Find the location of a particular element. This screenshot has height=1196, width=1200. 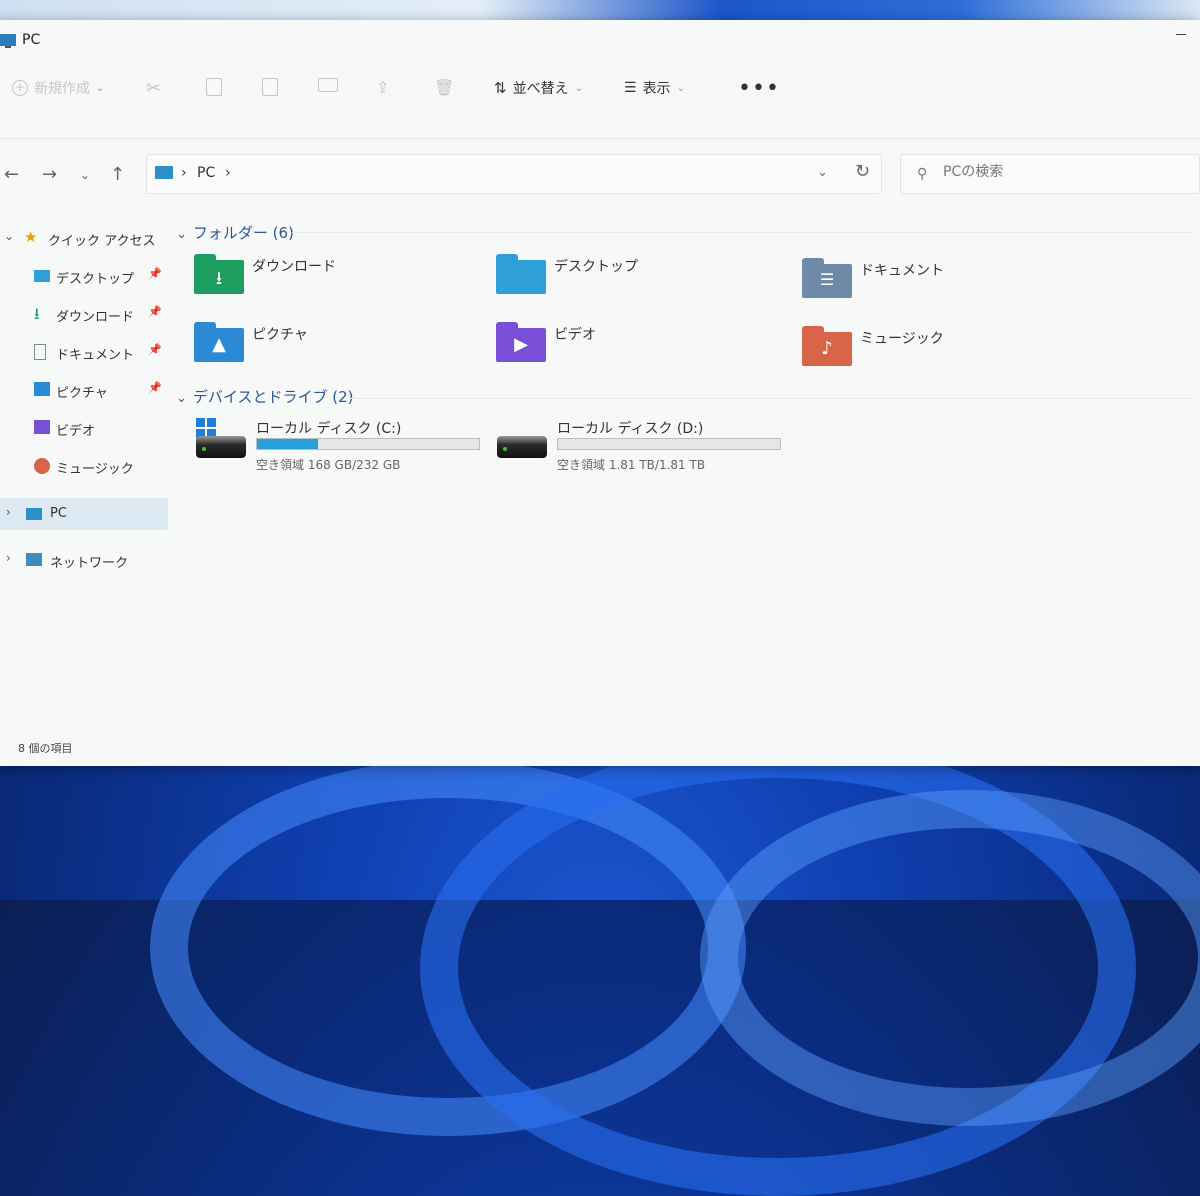

rename-icon is located at coordinates (328, 85).